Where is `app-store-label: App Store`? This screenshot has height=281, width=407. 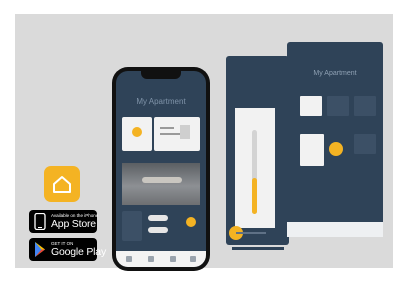
app-store-label: App Store is located at coordinates (73, 224).